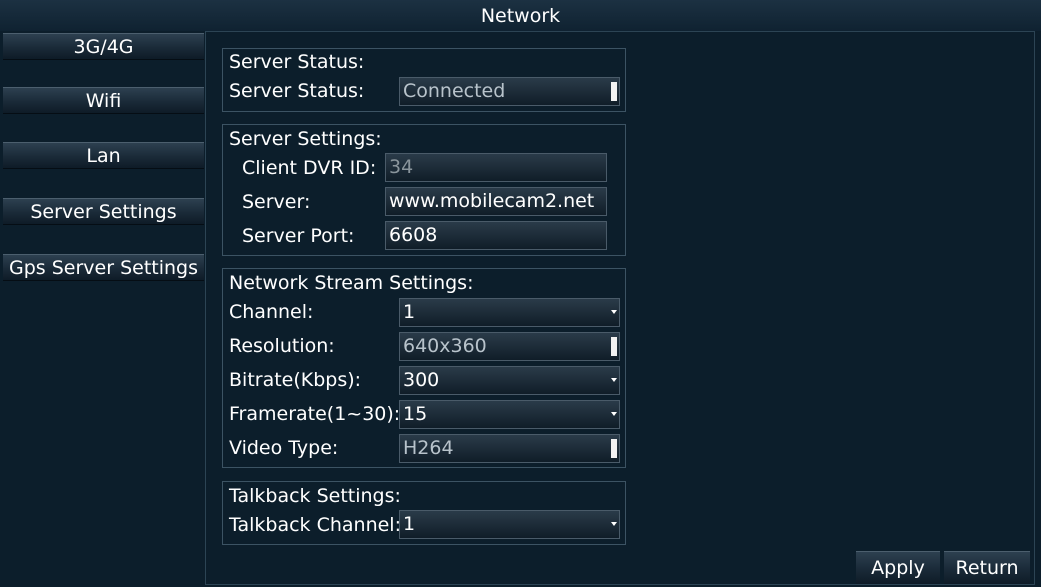  What do you see at coordinates (509, 91) in the screenshot?
I see `server-status-field: Connected` at bounding box center [509, 91].